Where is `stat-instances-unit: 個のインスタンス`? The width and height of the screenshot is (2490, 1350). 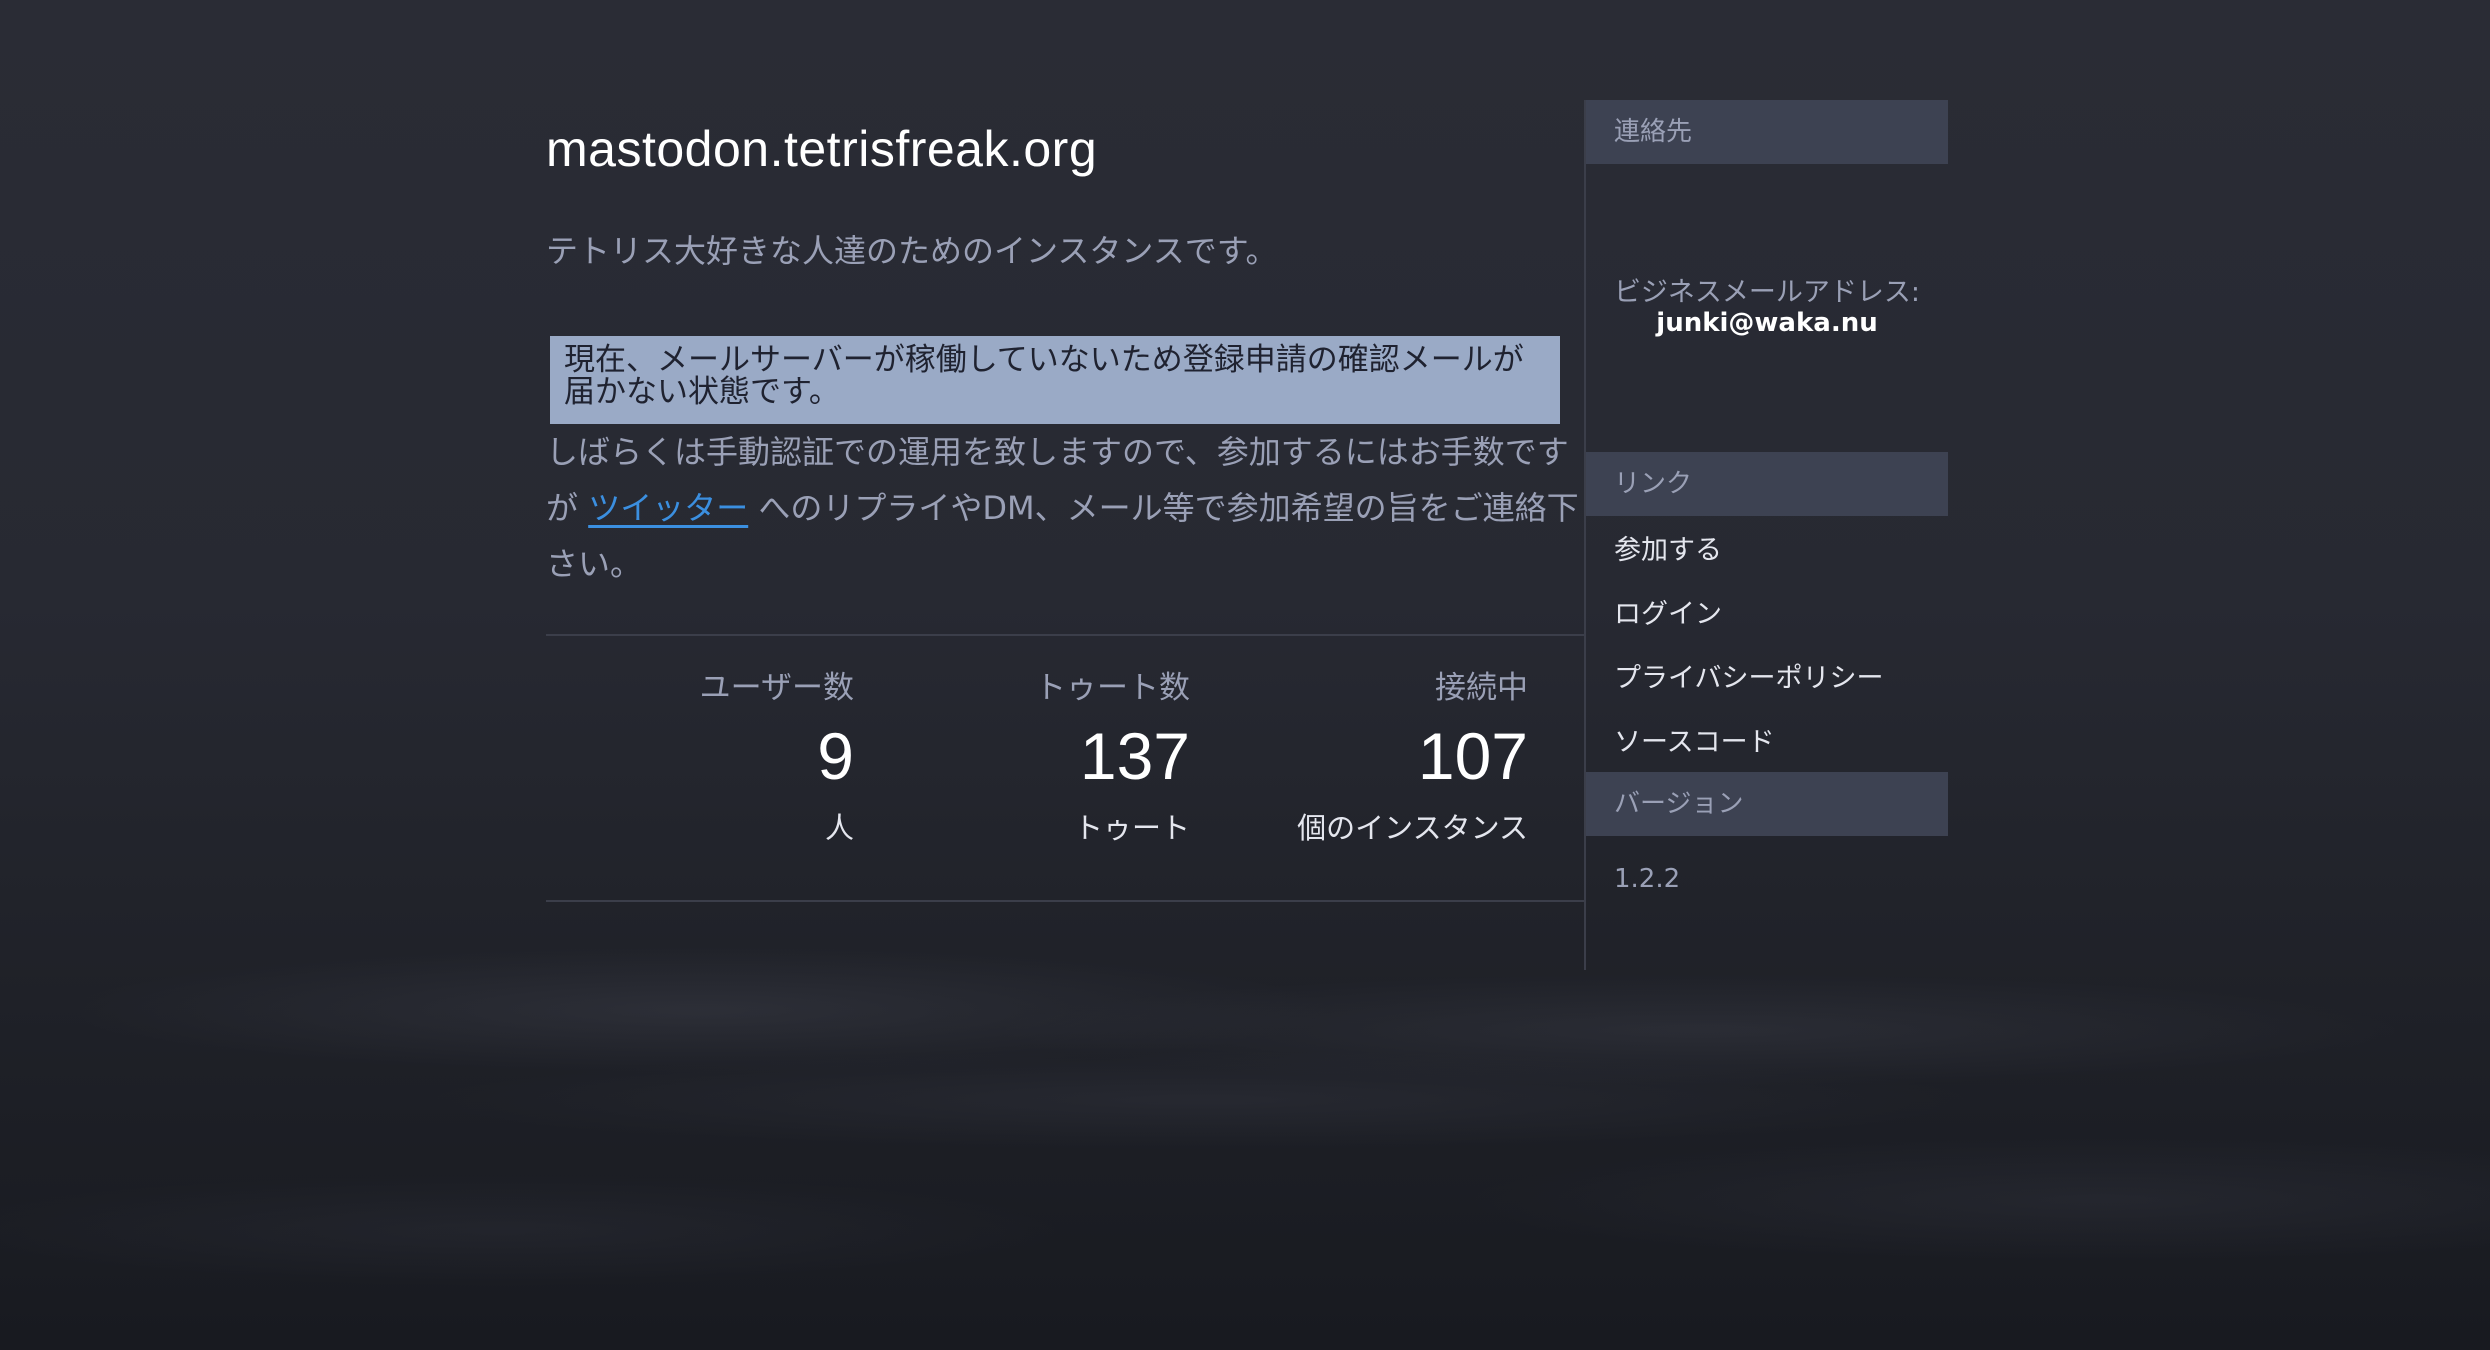 stat-instances-unit: 個のインスタンス is located at coordinates (1412, 828).